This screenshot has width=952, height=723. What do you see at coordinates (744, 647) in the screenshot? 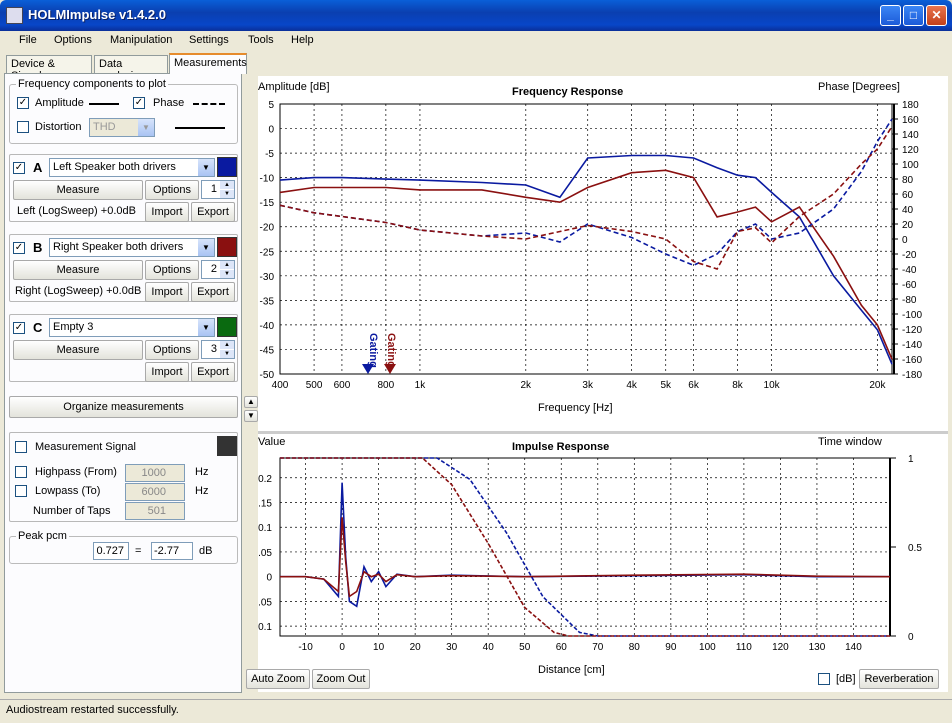
I see `distance-tick: 110` at bounding box center [744, 647].